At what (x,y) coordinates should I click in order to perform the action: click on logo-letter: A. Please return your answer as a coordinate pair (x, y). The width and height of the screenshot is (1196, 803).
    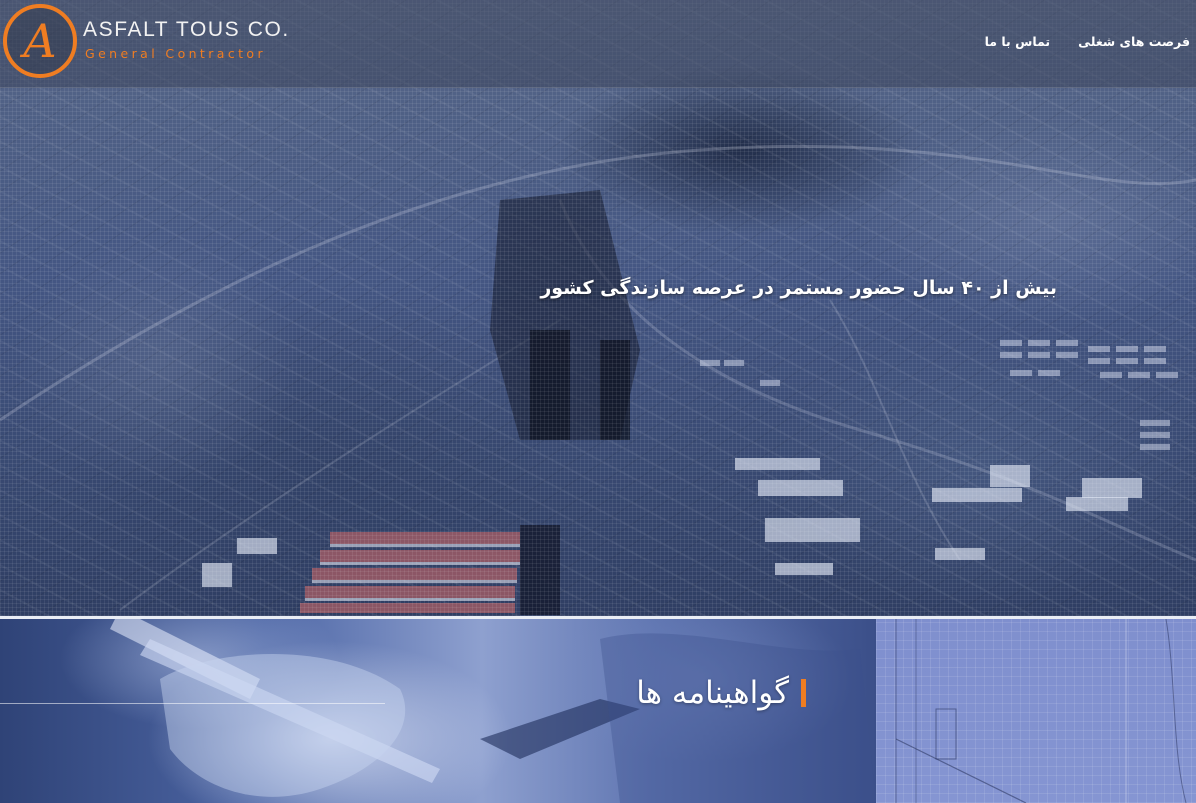
    Looking at the image, I should click on (40, 41).